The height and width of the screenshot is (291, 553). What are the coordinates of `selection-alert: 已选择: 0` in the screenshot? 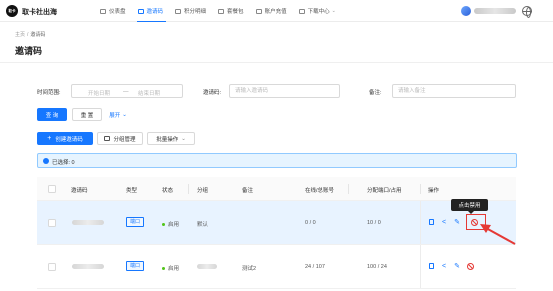 It's located at (277, 160).